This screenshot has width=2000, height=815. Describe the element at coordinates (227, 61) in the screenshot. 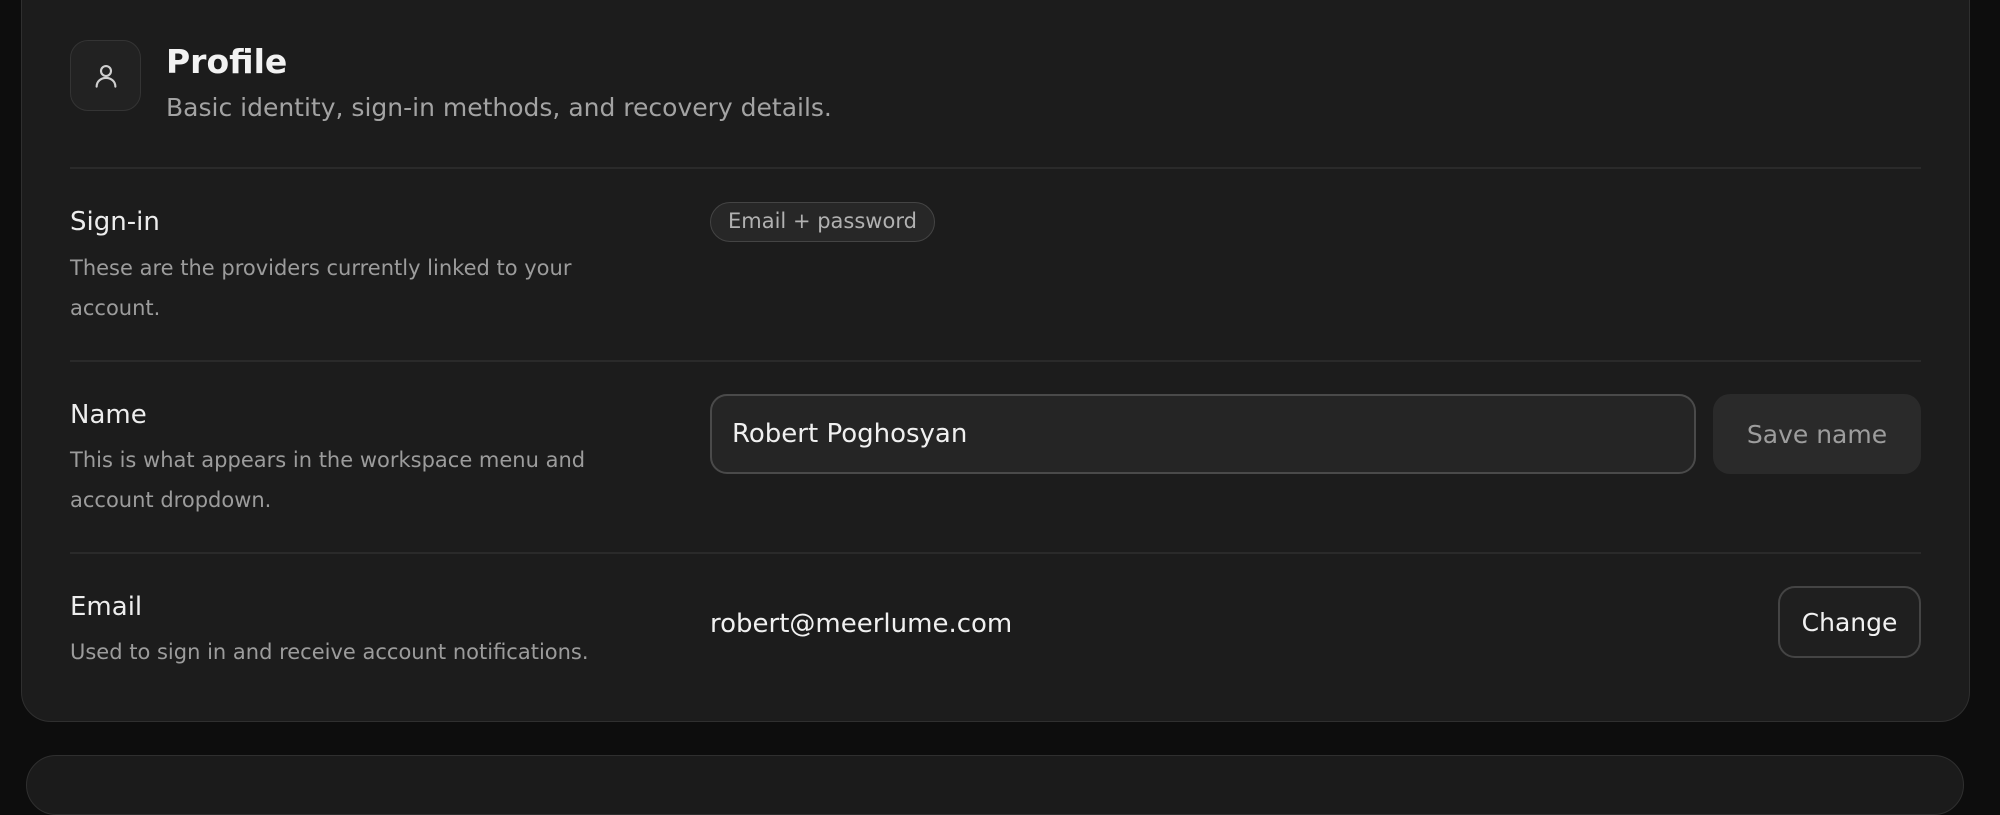

I see `page-title: Profile` at that location.